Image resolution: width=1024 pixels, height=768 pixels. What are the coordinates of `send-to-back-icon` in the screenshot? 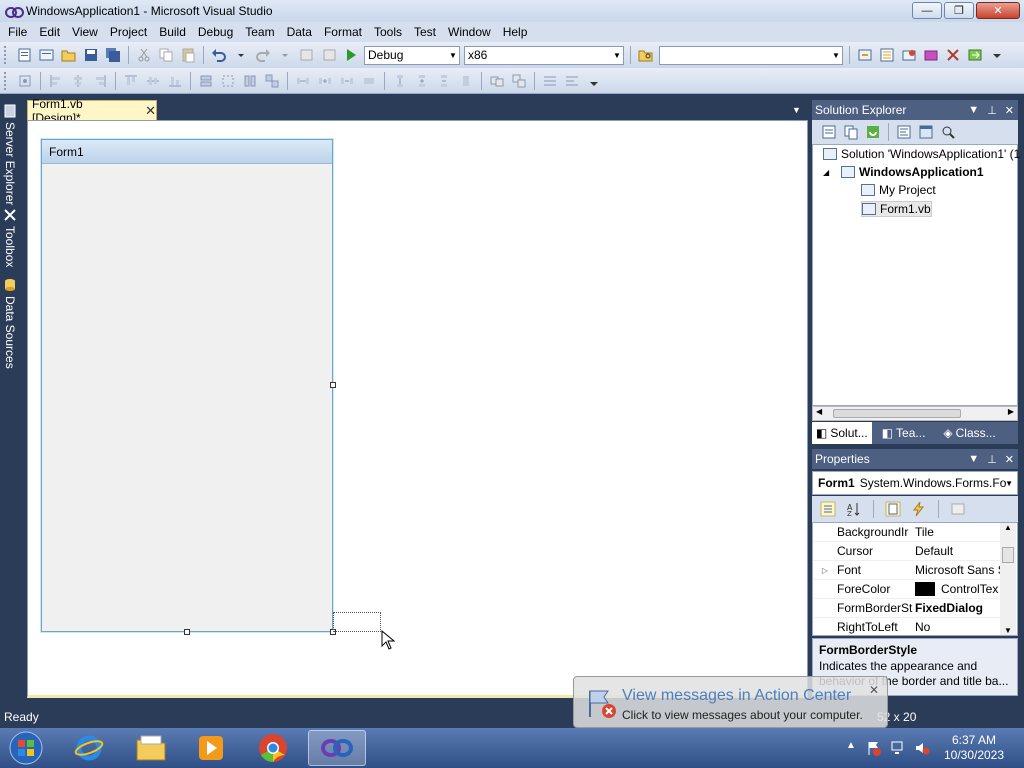 It's located at (572, 81).